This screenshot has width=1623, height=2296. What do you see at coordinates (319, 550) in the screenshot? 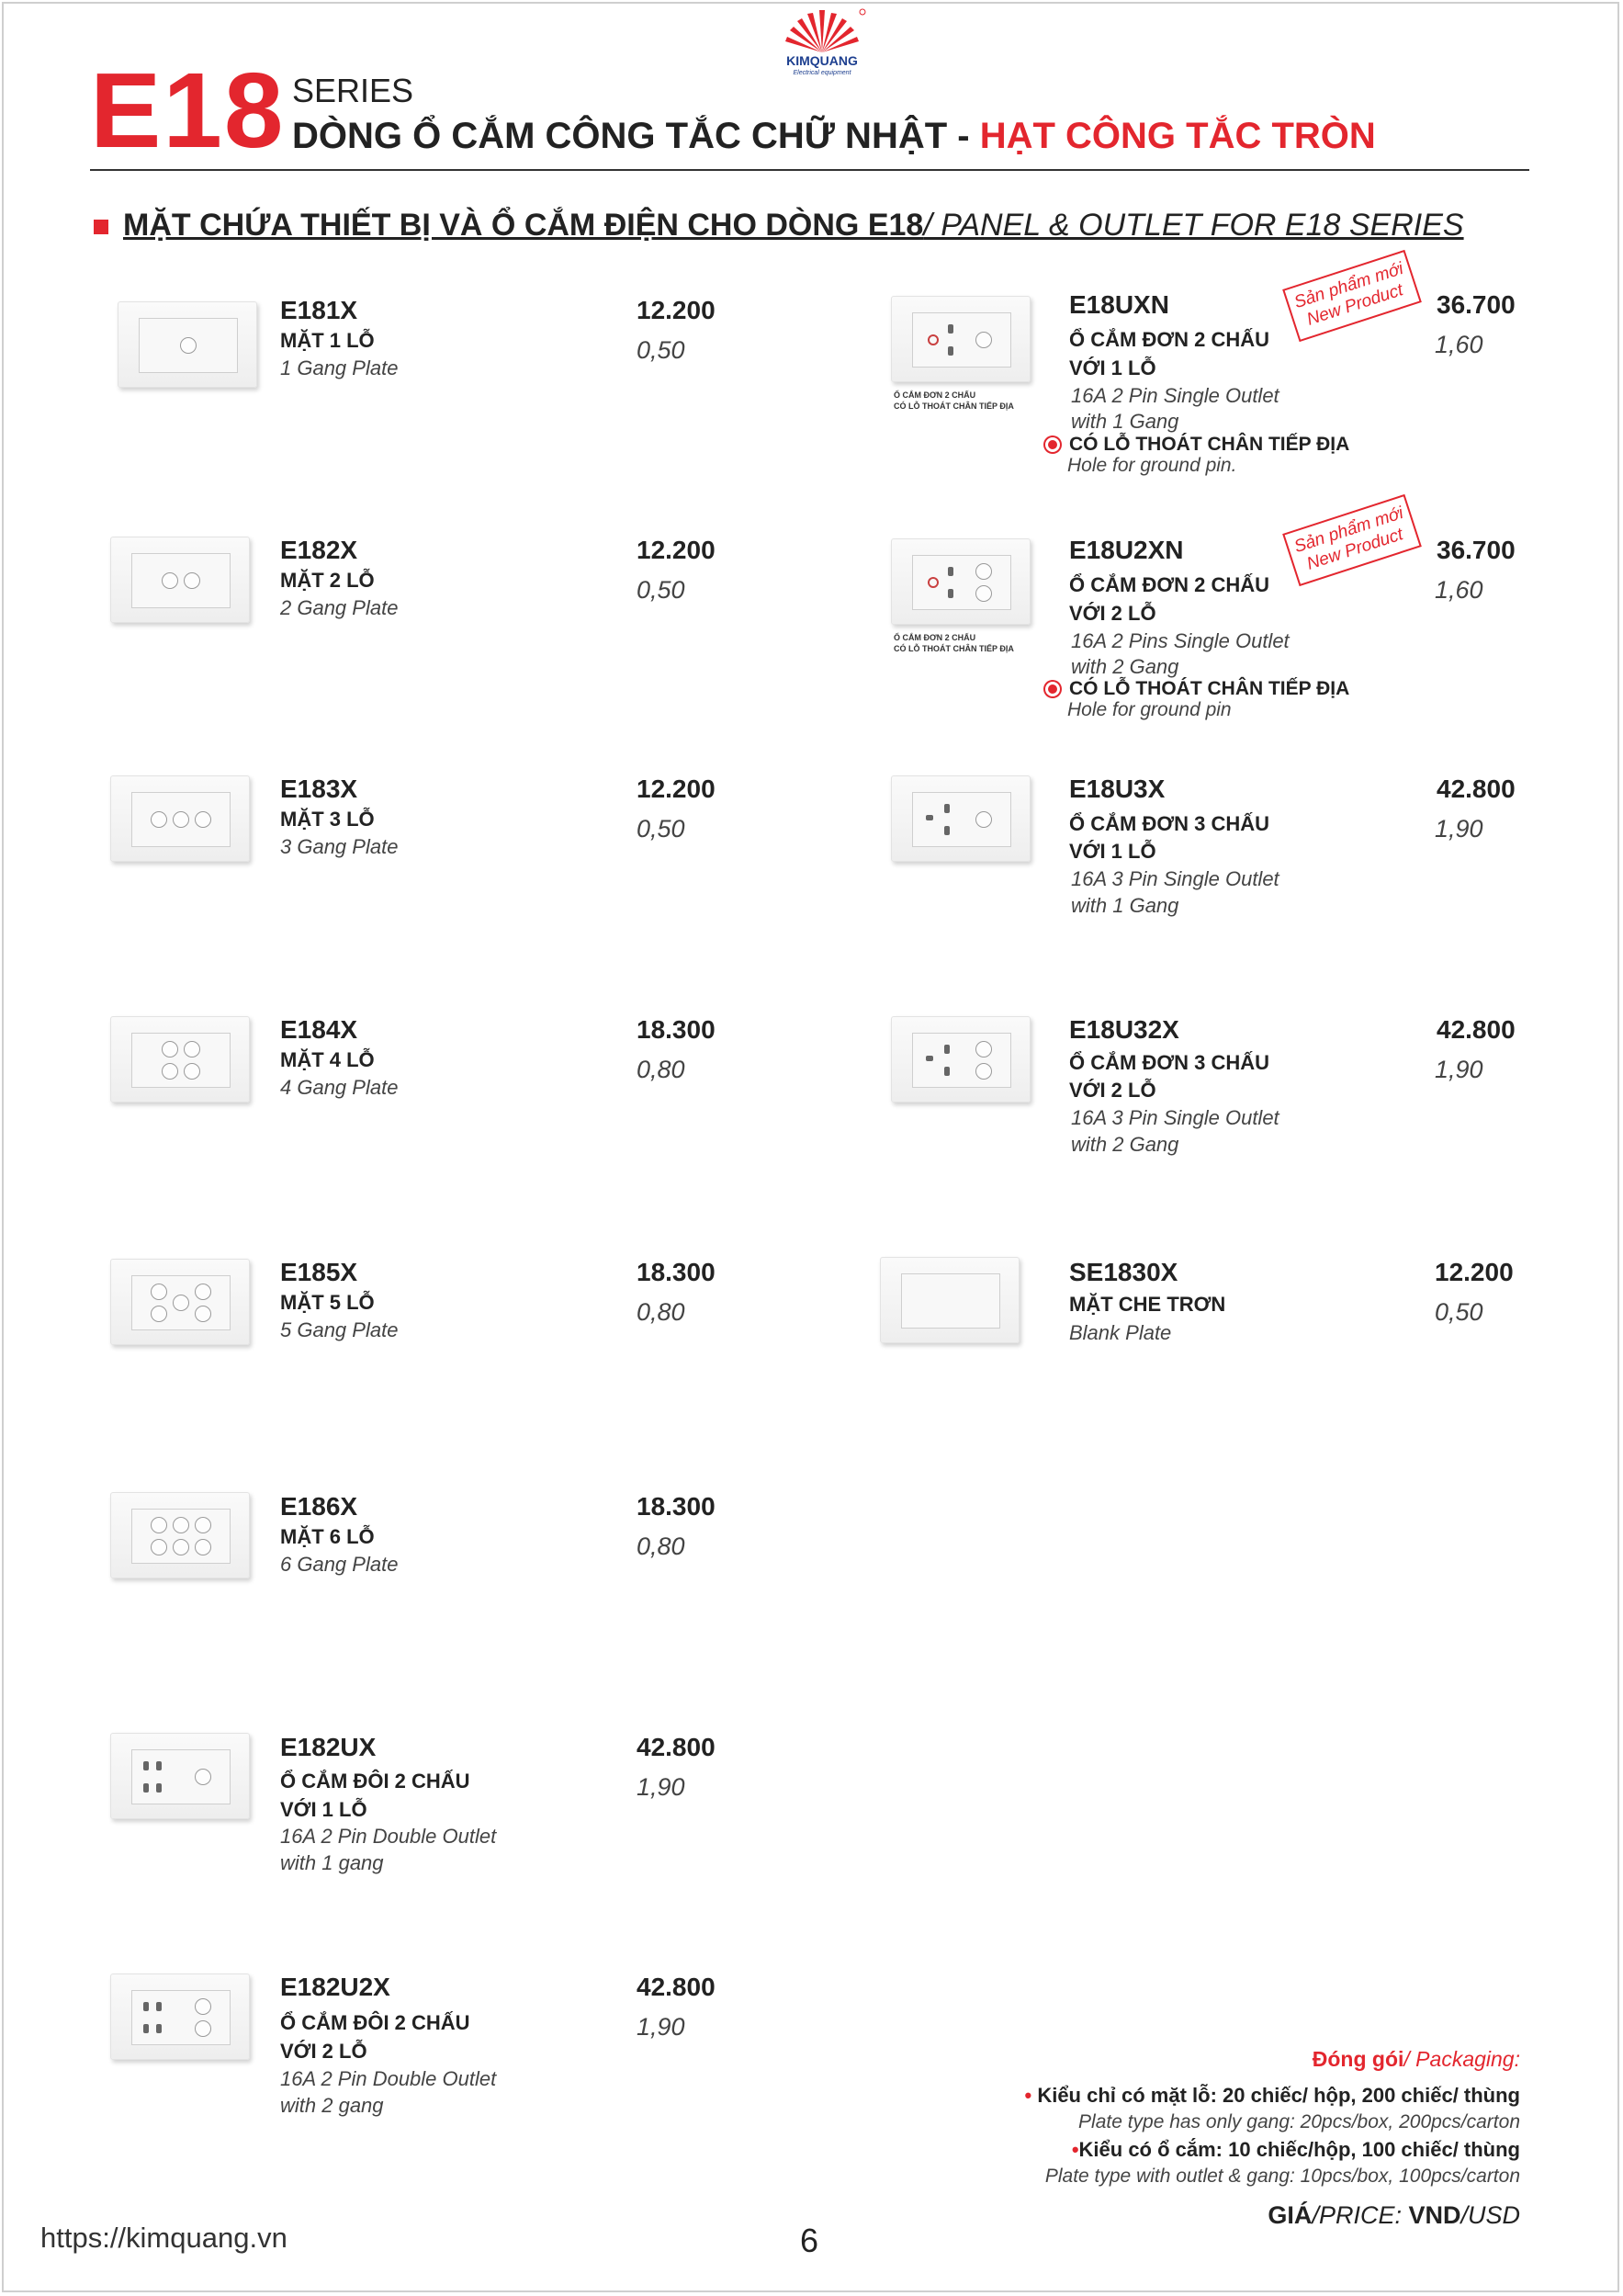
I see `product-code: E182X` at bounding box center [319, 550].